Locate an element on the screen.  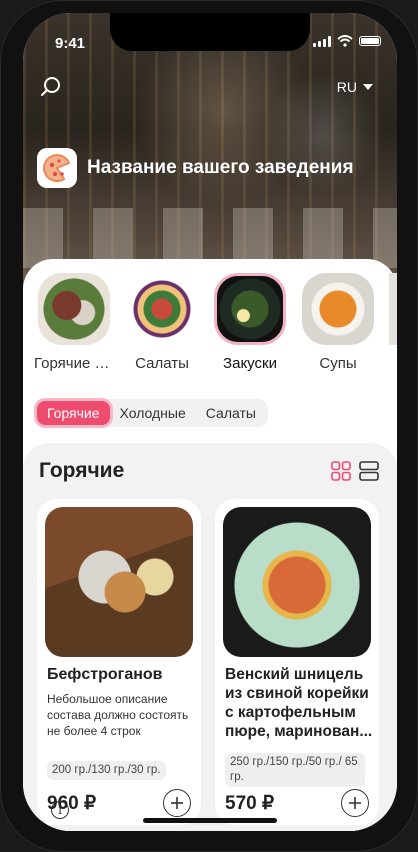
subcategory-tabs: Горячие Холодные Салаты is located at coordinates (151, 413).